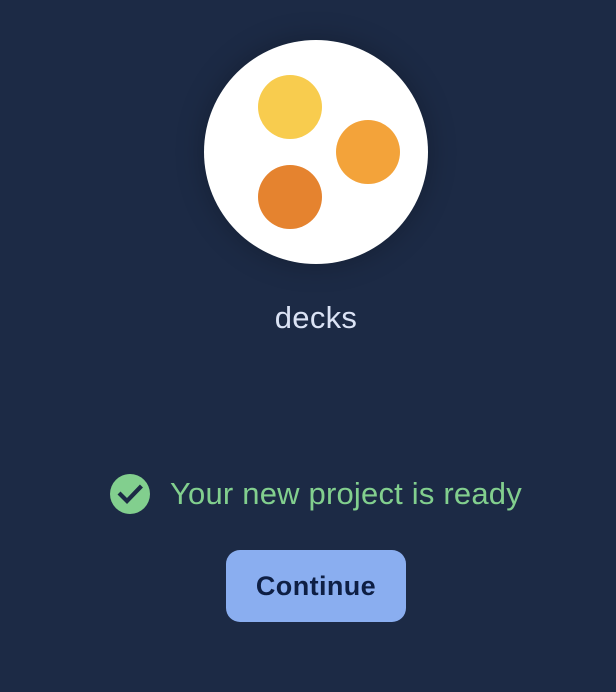  I want to click on logo-dot-dark-orange, so click(290, 197).